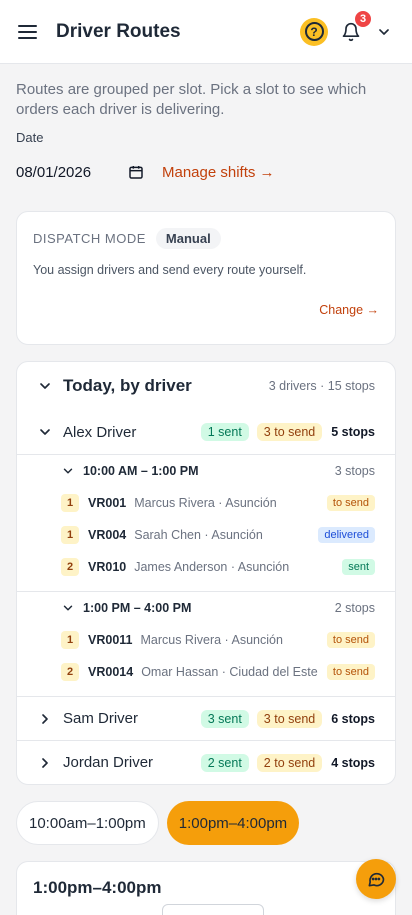 The image size is (412, 915). I want to click on menu-icon, so click(28, 32).